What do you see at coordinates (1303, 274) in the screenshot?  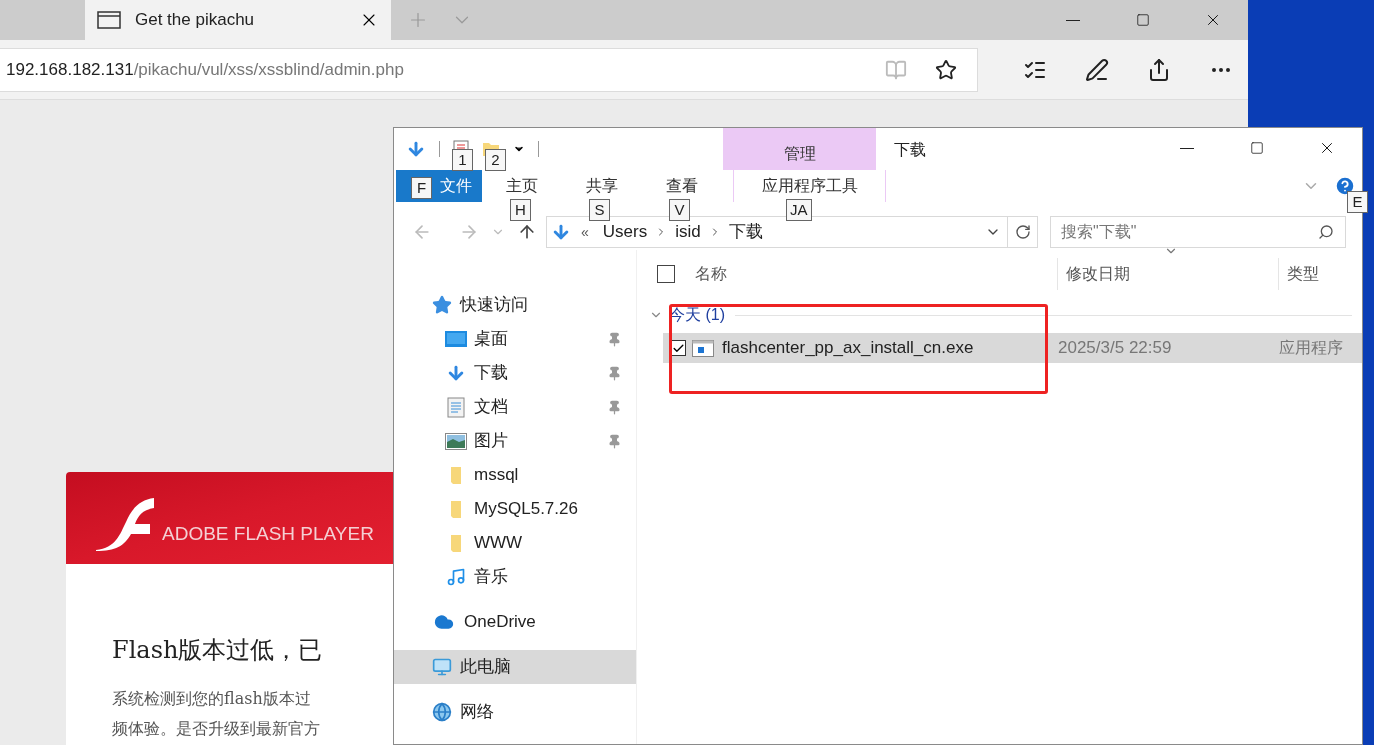 I see `column-header: 类型` at bounding box center [1303, 274].